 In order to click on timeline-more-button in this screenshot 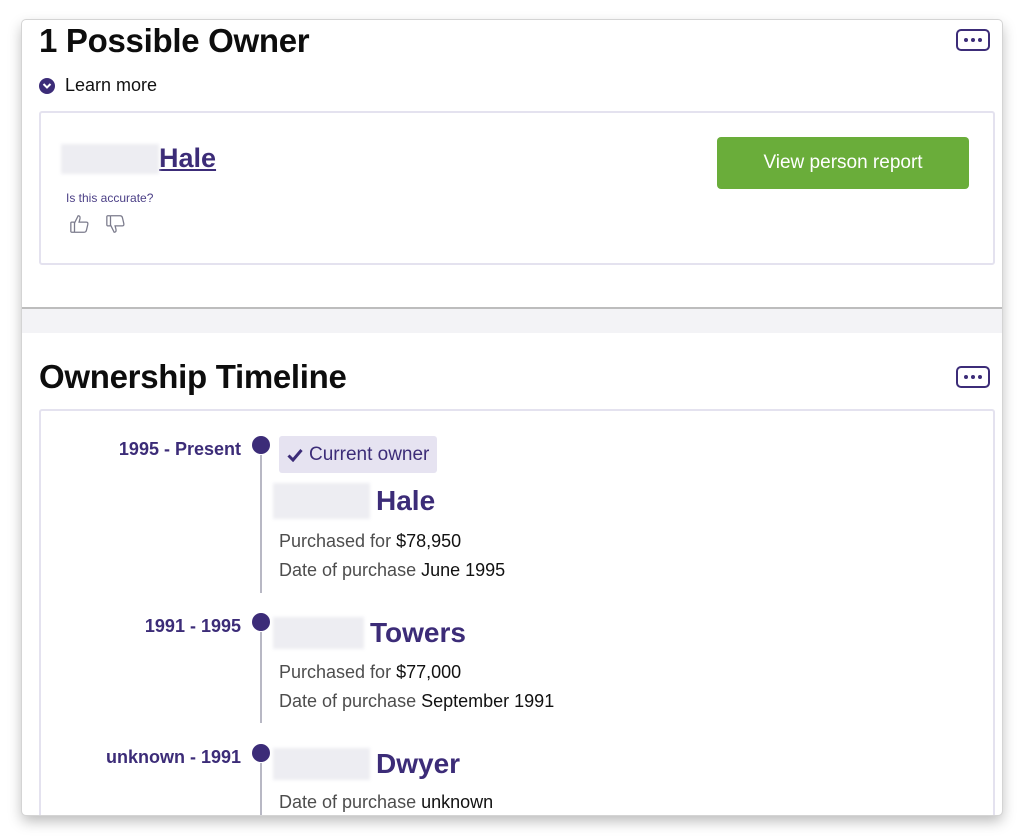, I will do `click(973, 377)`.